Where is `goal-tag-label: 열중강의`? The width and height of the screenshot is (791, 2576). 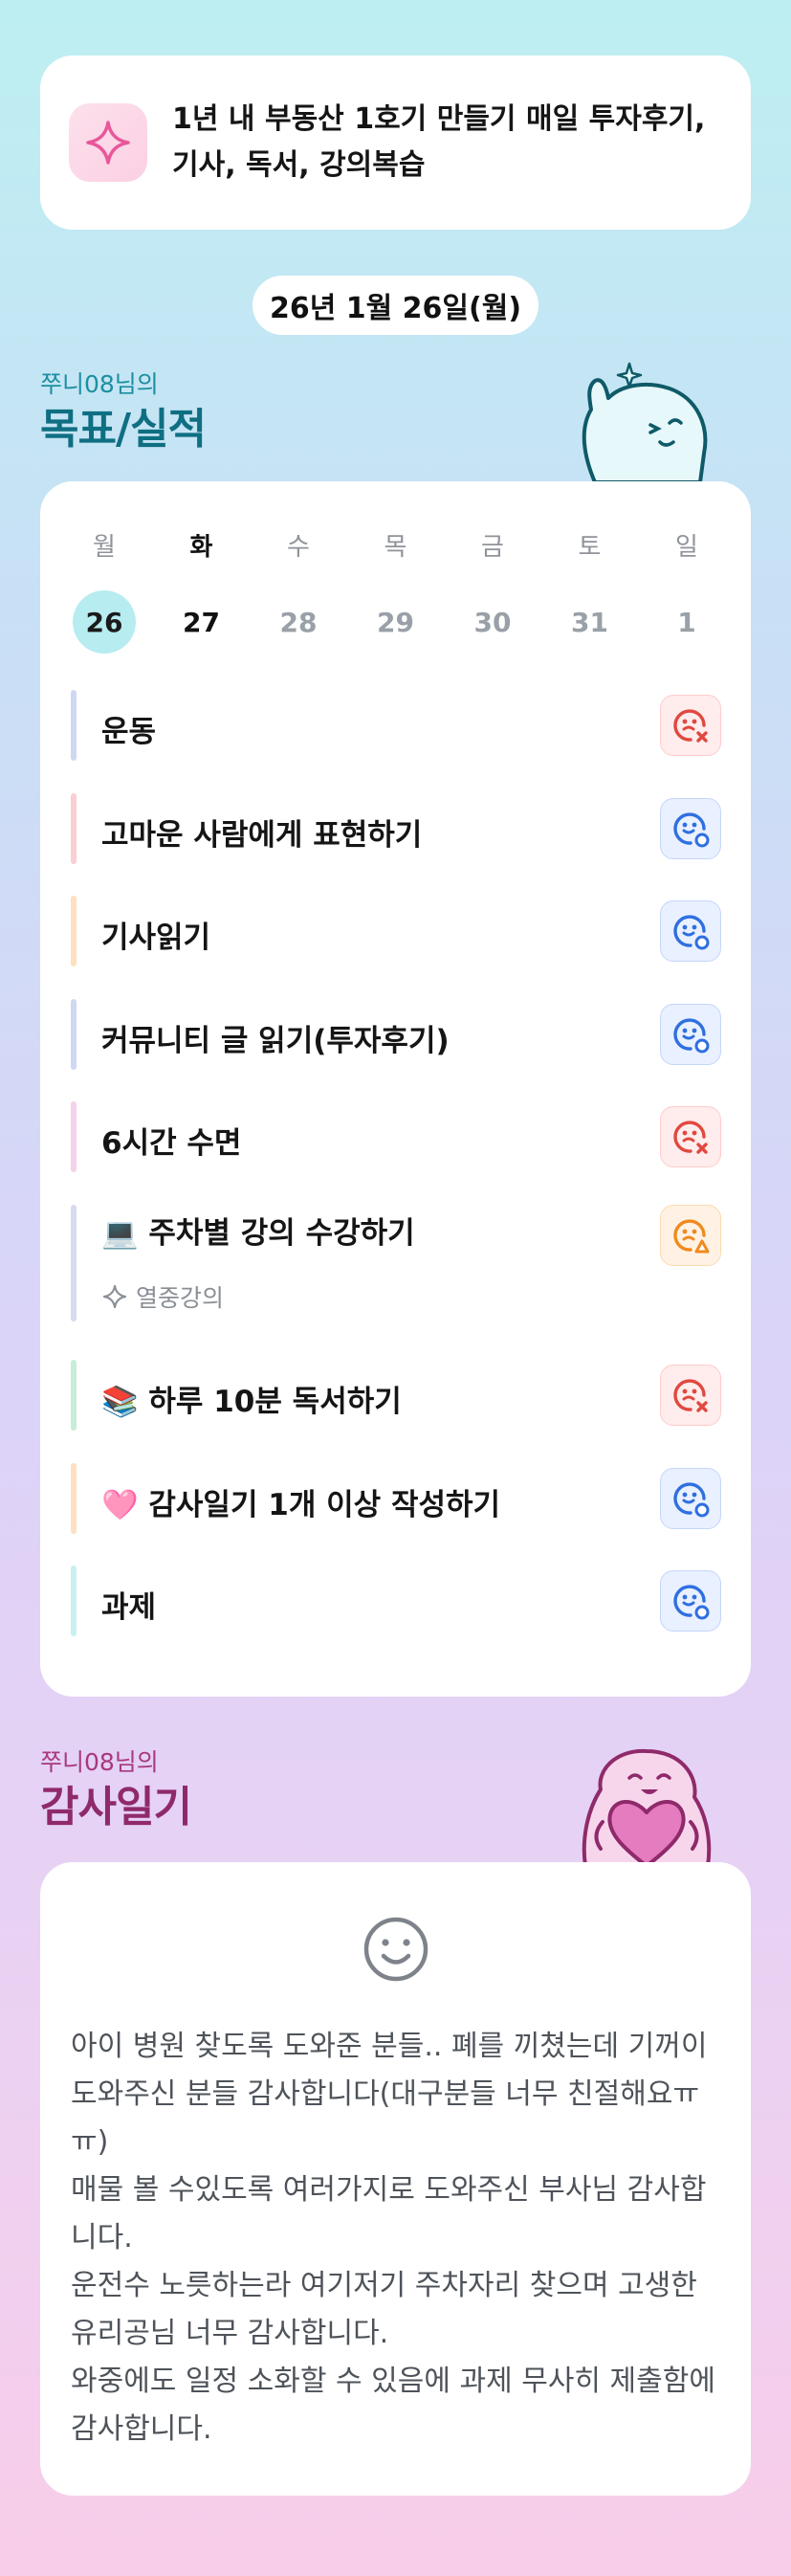 goal-tag-label: 열중강의 is located at coordinates (180, 1298).